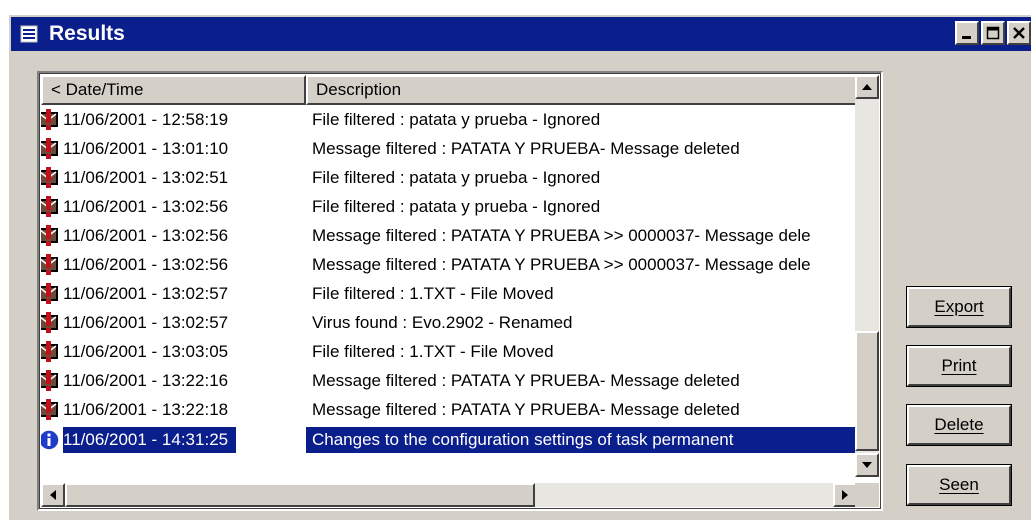 The width and height of the screenshot is (1031, 520). Describe the element at coordinates (581, 90) in the screenshot. I see `column-header-description: Description` at that location.